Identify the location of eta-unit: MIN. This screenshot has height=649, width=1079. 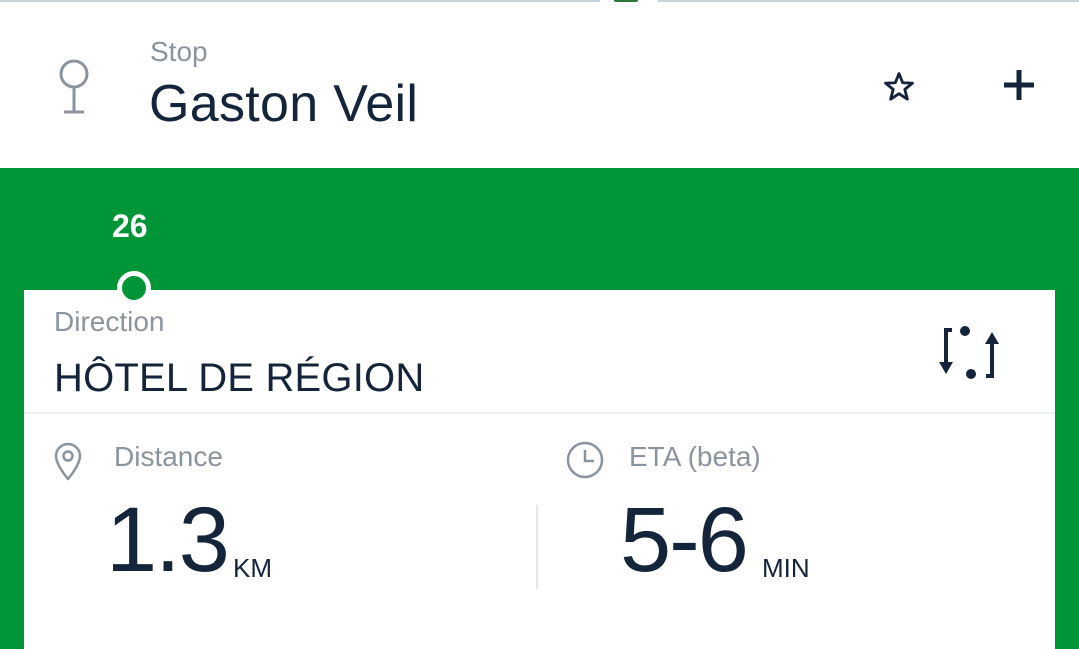
(786, 568).